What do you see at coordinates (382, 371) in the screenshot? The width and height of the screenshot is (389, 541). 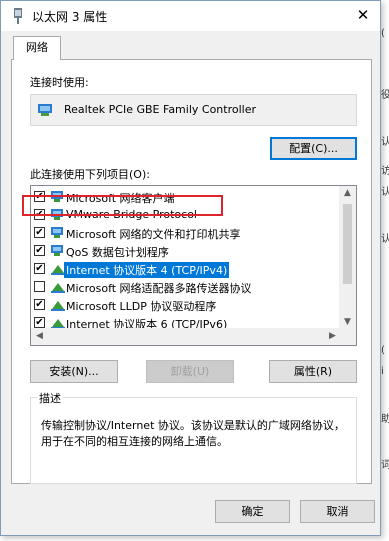 I see `background-text: i` at bounding box center [382, 371].